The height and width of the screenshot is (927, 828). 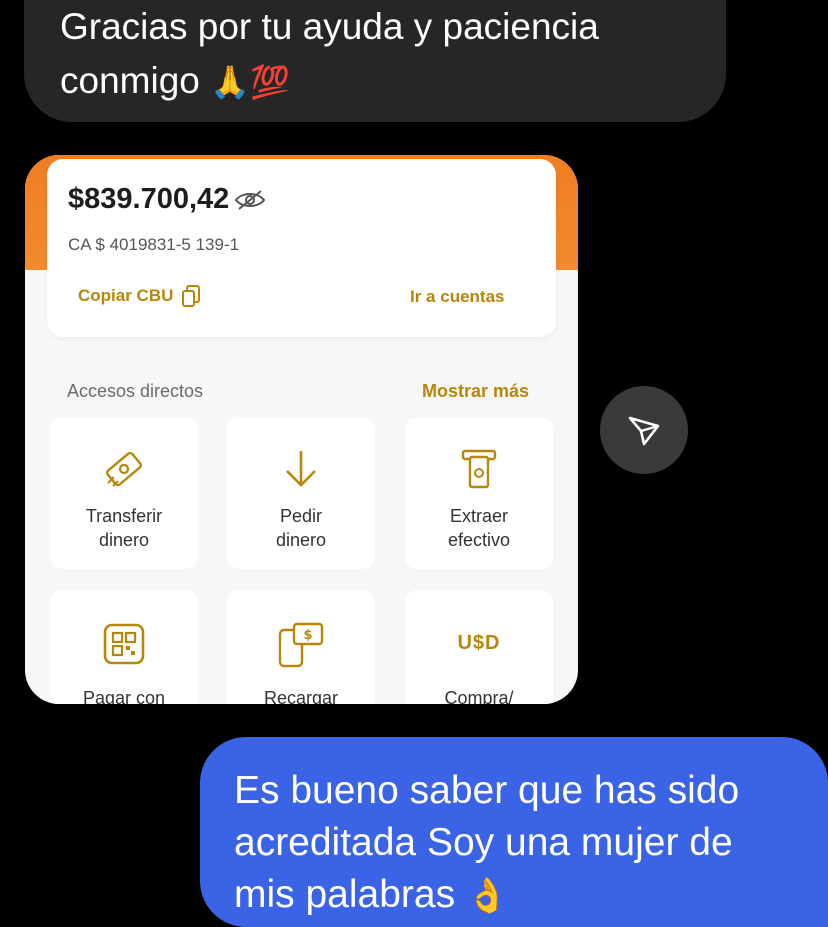 What do you see at coordinates (301, 528) in the screenshot?
I see `tile-label: Pedir dinero` at bounding box center [301, 528].